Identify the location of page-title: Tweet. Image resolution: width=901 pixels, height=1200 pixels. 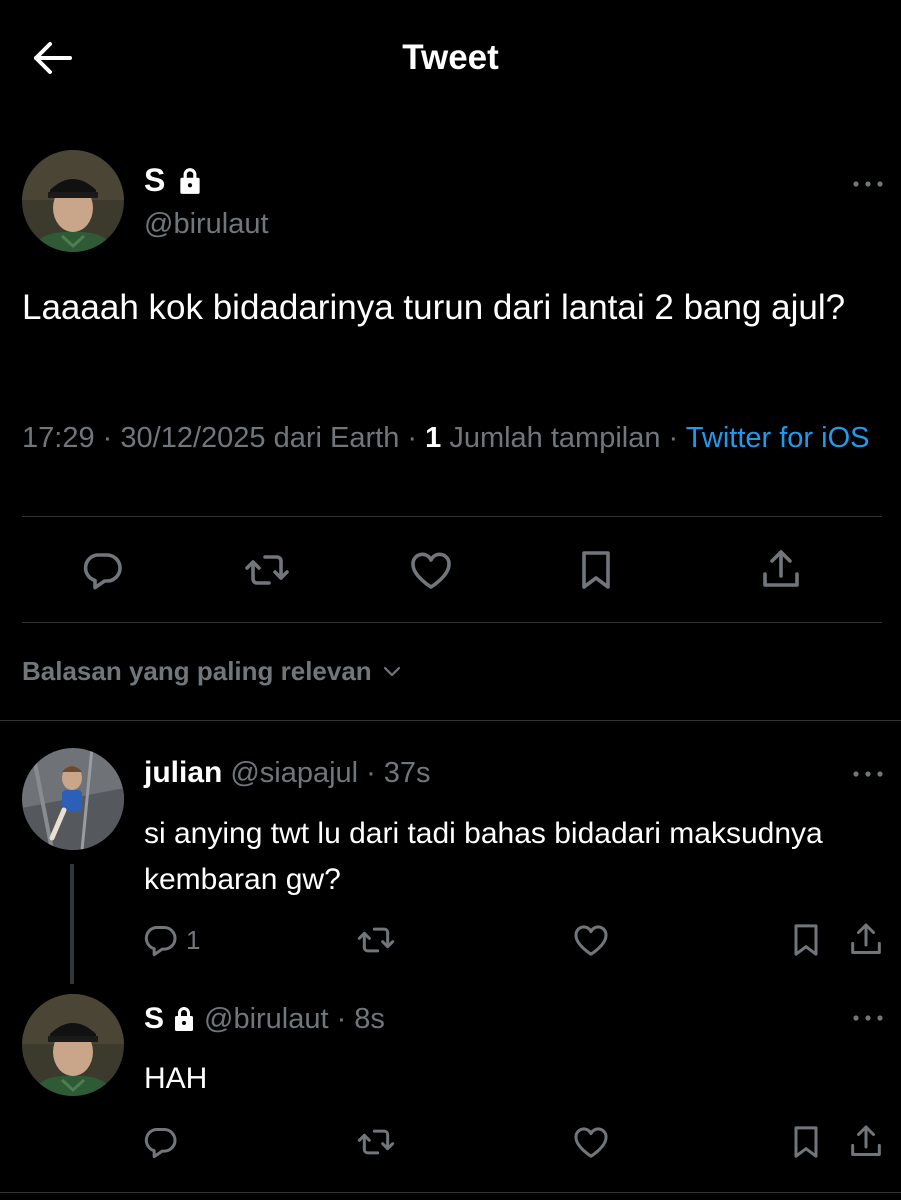
(450, 57).